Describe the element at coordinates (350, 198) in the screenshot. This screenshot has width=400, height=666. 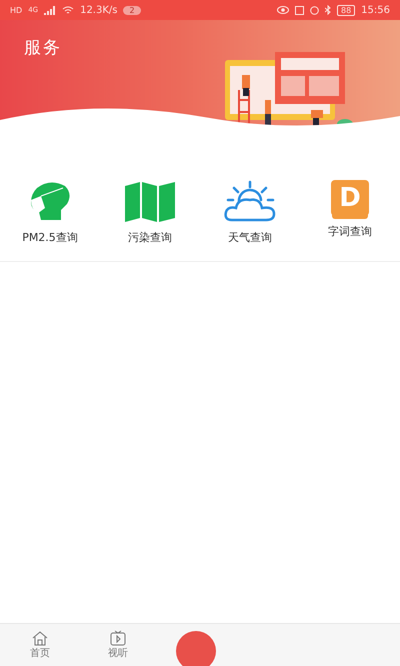
I see `dictionary-icon: D` at that location.